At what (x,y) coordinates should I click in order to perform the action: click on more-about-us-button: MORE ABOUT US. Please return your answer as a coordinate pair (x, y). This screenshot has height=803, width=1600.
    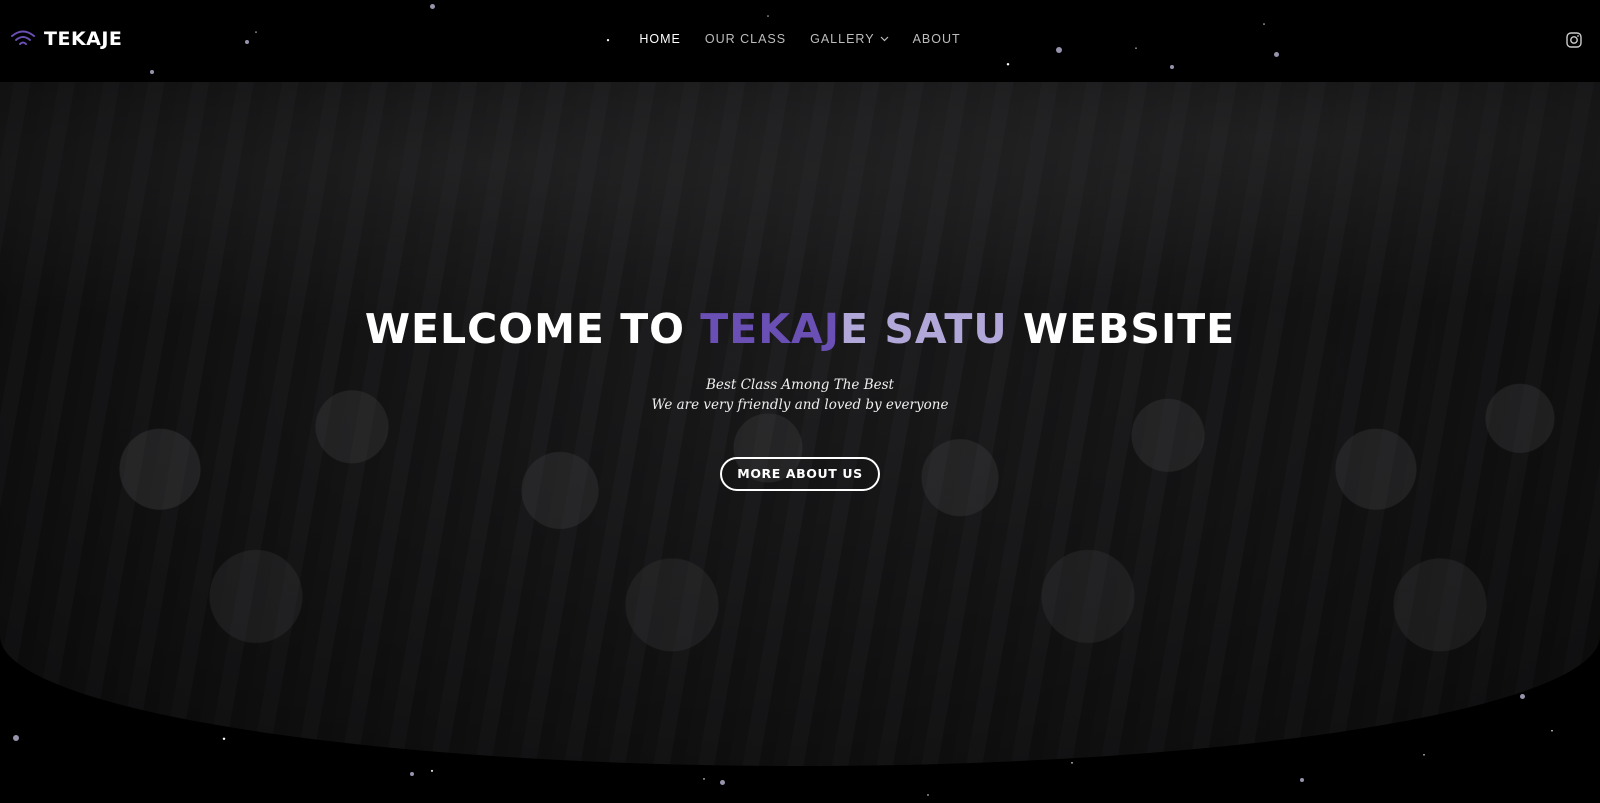
    Looking at the image, I should click on (800, 474).